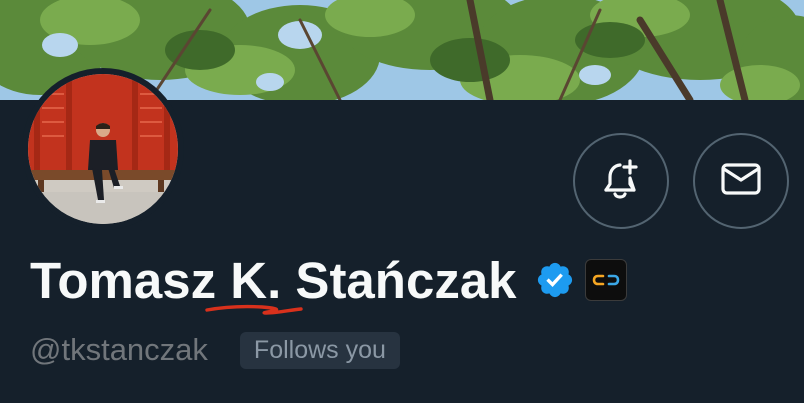  What do you see at coordinates (119, 349) in the screenshot?
I see `user-handle: @tkstanczak` at bounding box center [119, 349].